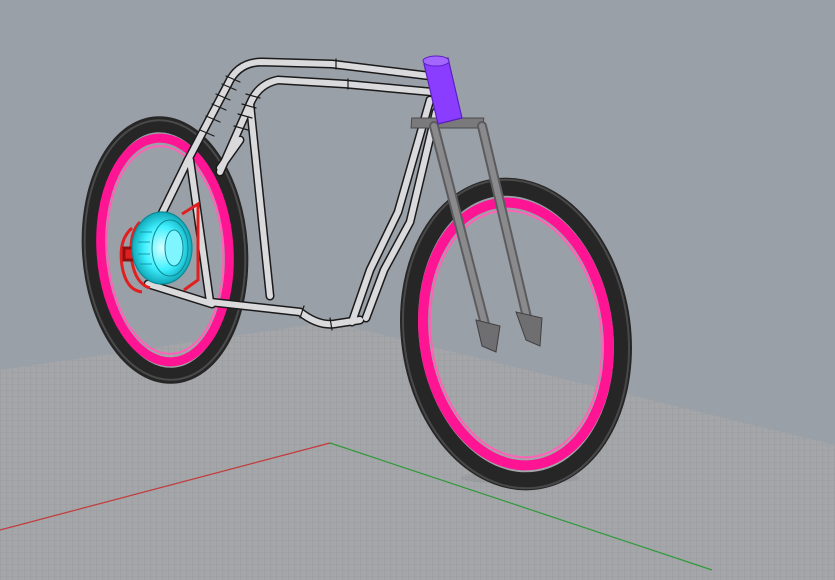  What do you see at coordinates (162, 248) in the screenshot?
I see `hub-motor` at bounding box center [162, 248].